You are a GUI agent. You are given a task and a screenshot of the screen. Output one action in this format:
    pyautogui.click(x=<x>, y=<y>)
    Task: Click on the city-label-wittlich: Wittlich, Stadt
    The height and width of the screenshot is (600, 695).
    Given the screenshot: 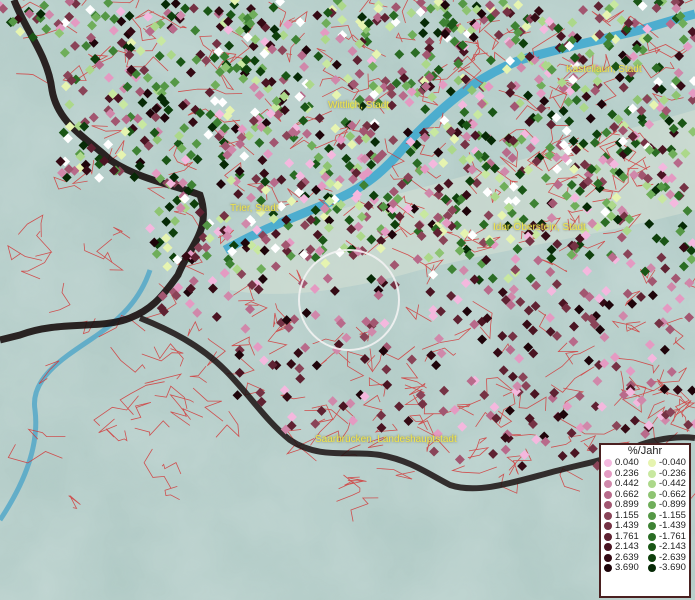 What is the action you would take?
    pyautogui.click(x=359, y=105)
    